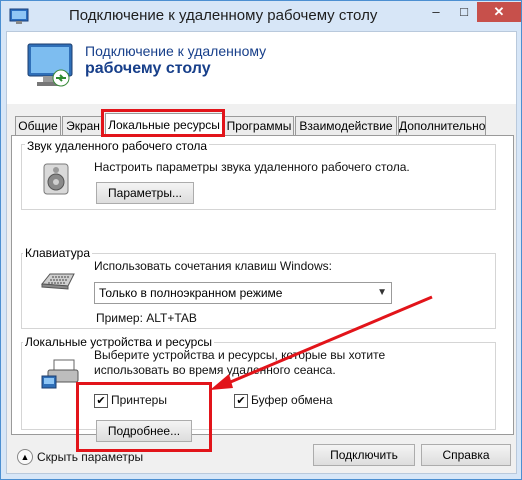  Describe the element at coordinates (118, 342) in the screenshot. I see `devices-group-title: Локальные устройства и ресурсы` at that location.